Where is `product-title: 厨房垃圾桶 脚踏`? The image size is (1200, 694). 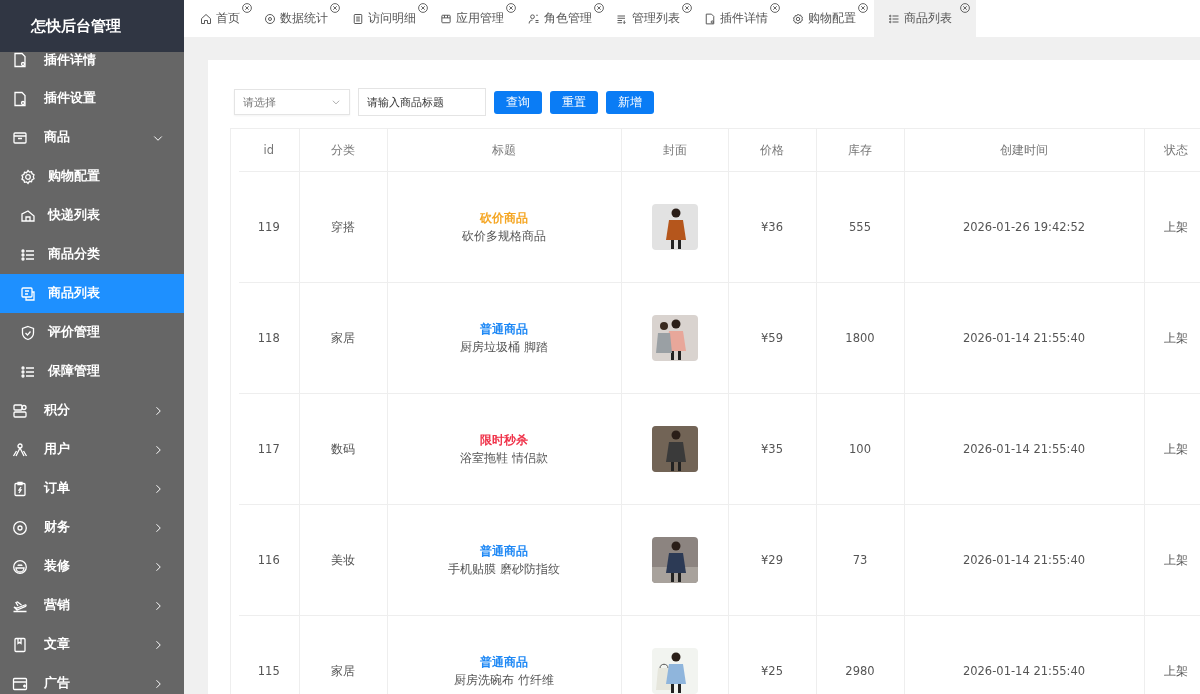
product-title: 厨房垃圾桶 脚踏 is located at coordinates (504, 347).